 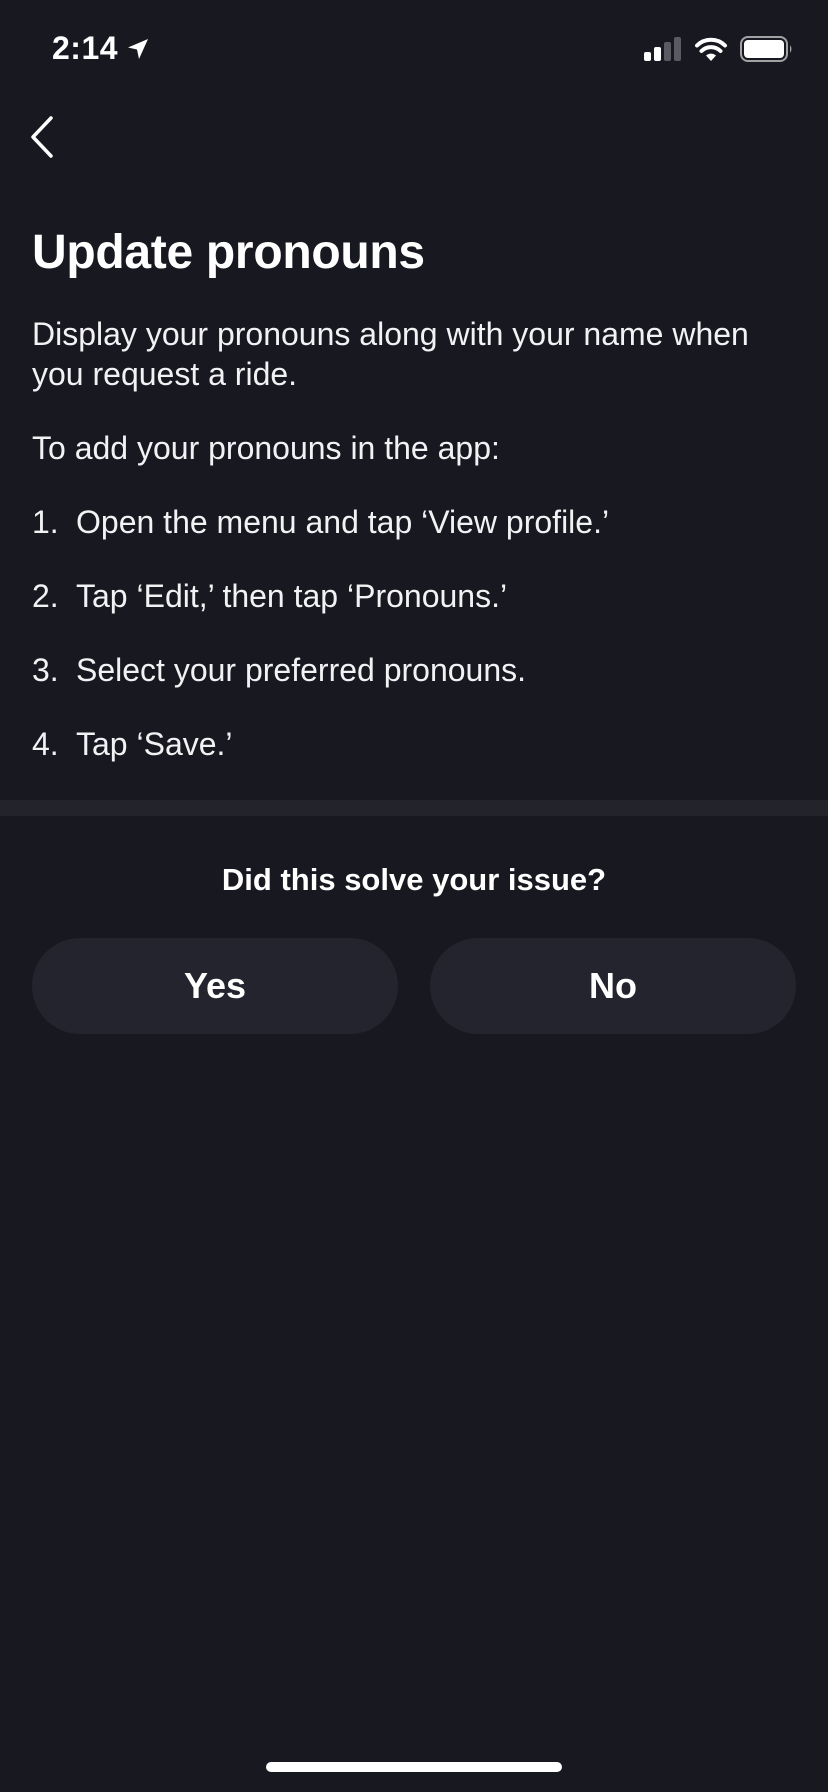 What do you see at coordinates (45, 522) in the screenshot?
I see `step-number: 1.` at bounding box center [45, 522].